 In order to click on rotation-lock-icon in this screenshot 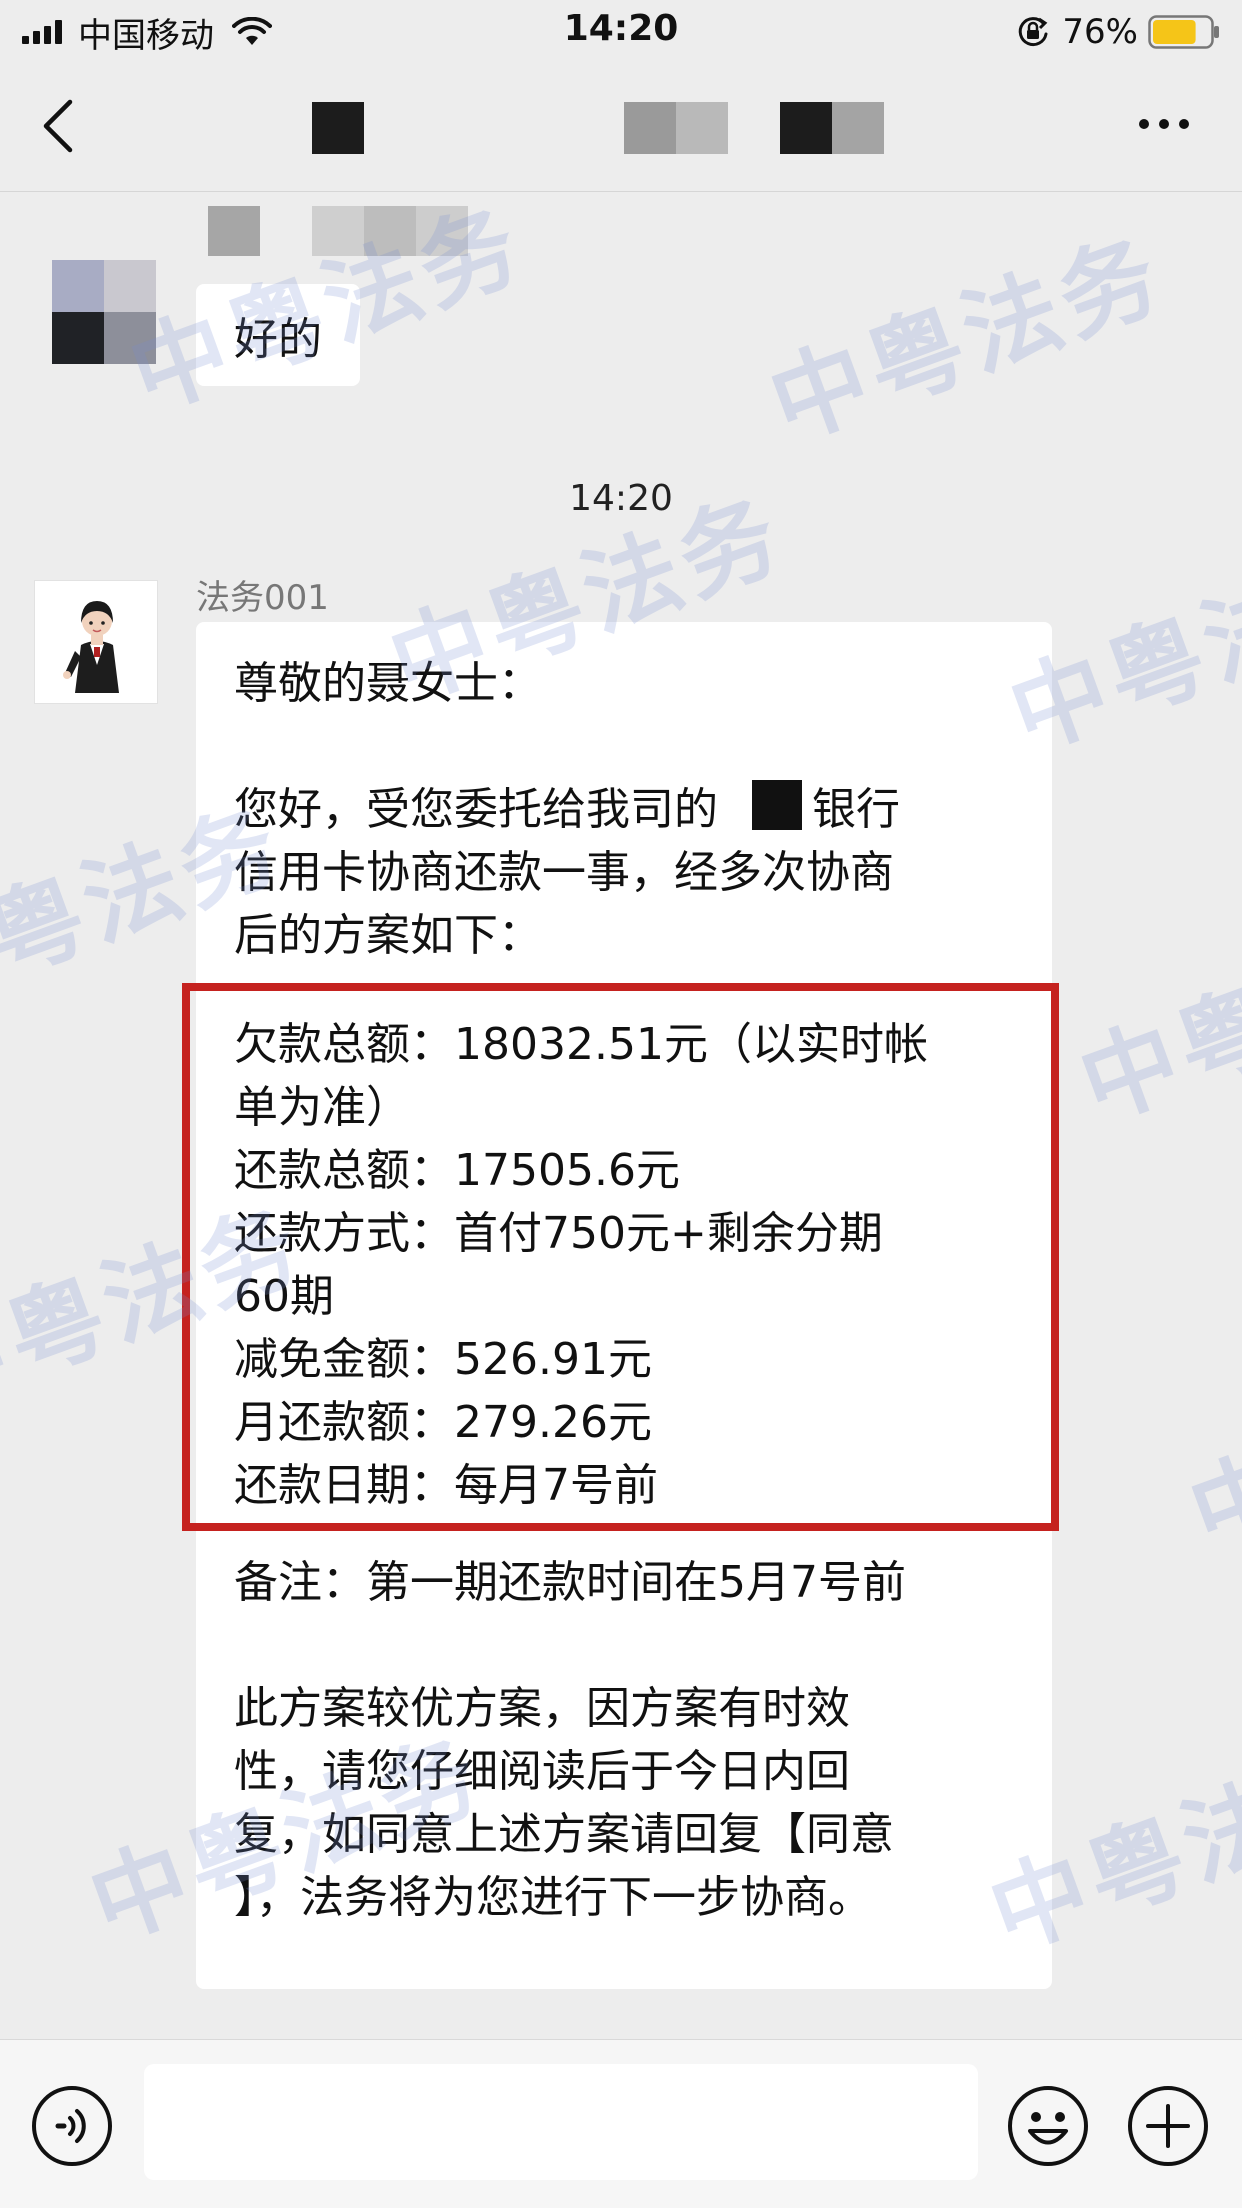, I will do `click(1033, 32)`.